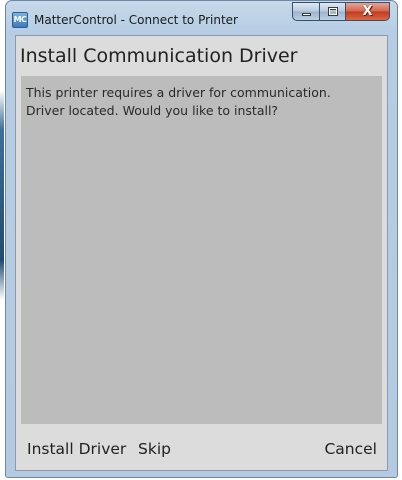 This screenshot has height=480, width=402. I want to click on desktop-background, so click(2, 240).